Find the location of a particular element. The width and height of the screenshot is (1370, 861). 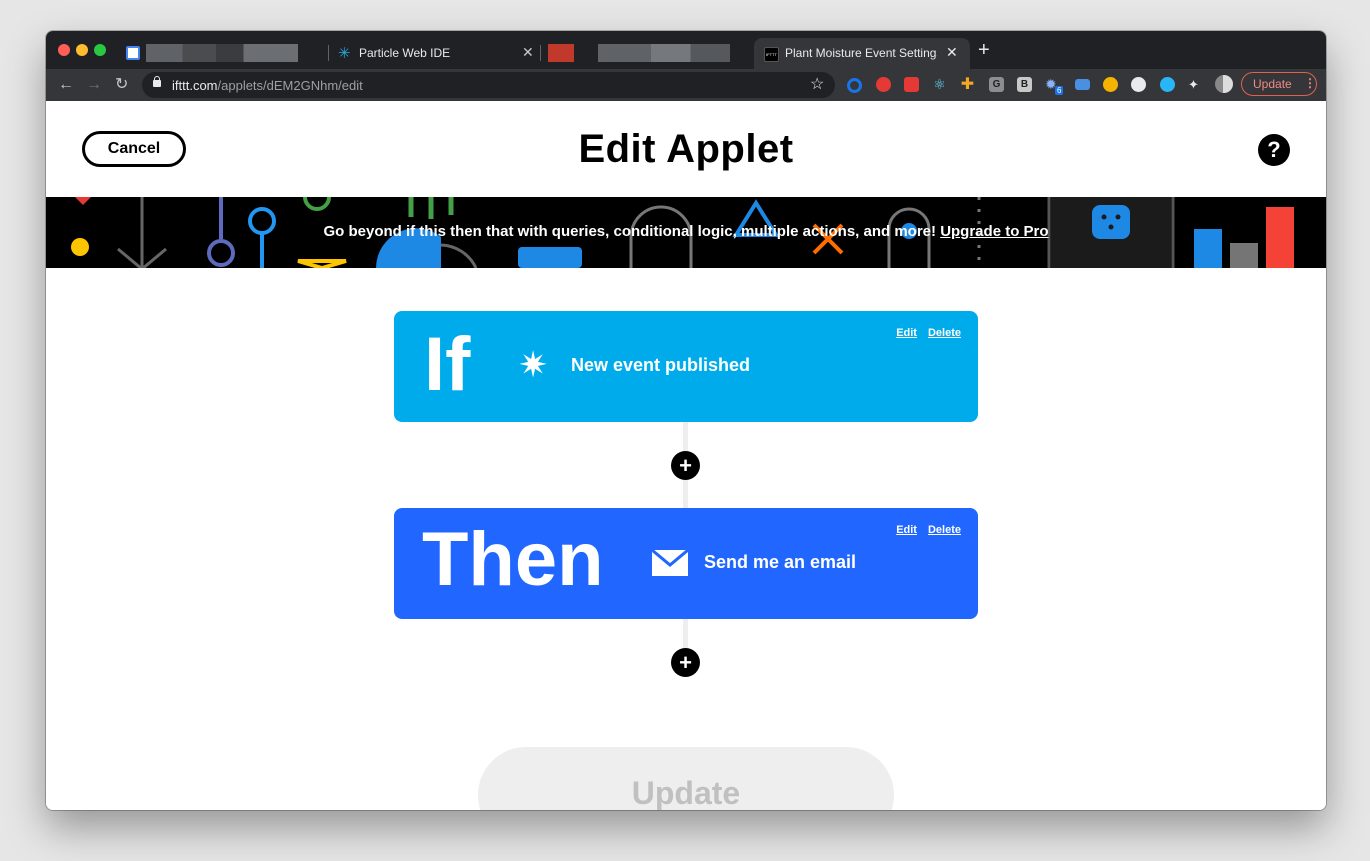

new-tab-button: + is located at coordinates (984, 50).